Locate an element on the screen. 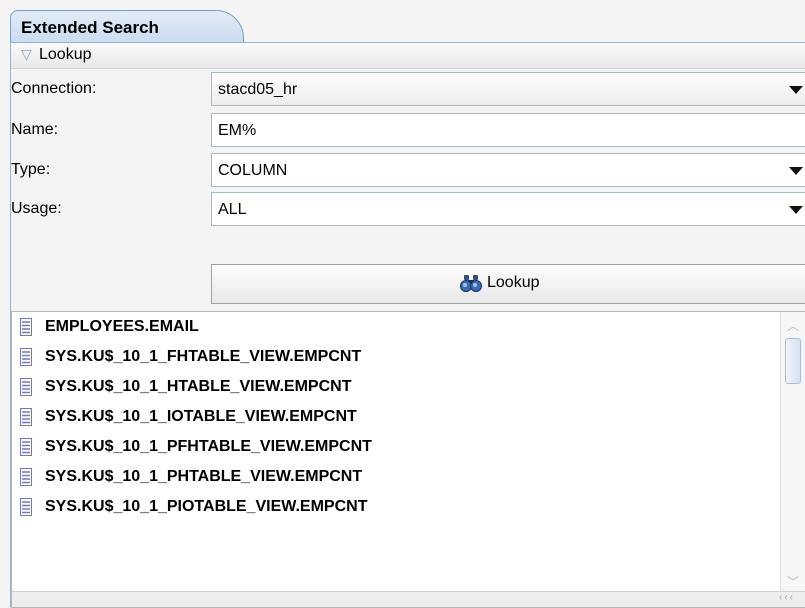 Image resolution: width=805 pixels, height=608 pixels. list-item: SYS.KU$_10_1_IOTABLE_VIEW.EMPCNT is located at coordinates (397, 417).